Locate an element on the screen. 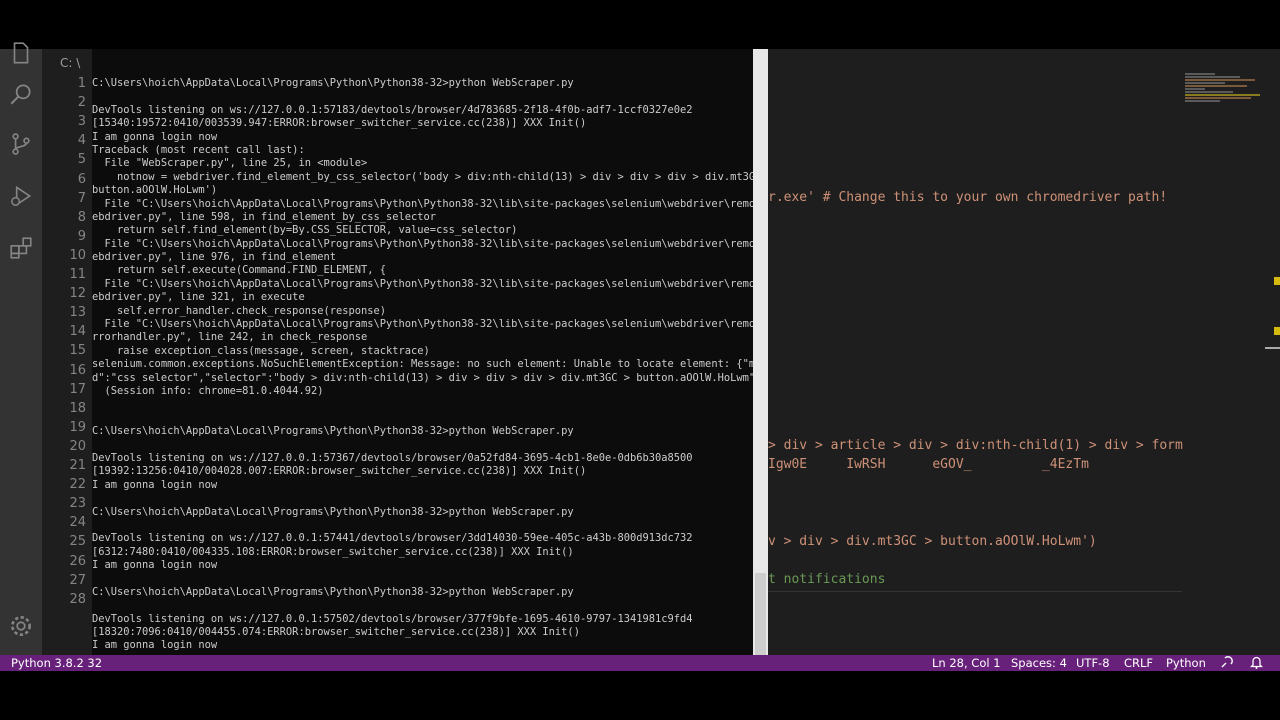  extensions-icon is located at coordinates (21, 248).